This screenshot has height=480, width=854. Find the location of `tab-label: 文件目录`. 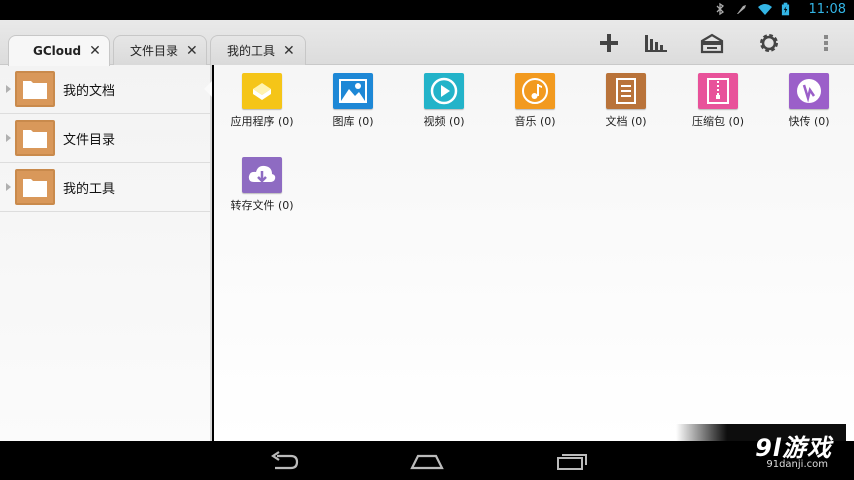

tab-label: 文件目录 is located at coordinates (154, 51).